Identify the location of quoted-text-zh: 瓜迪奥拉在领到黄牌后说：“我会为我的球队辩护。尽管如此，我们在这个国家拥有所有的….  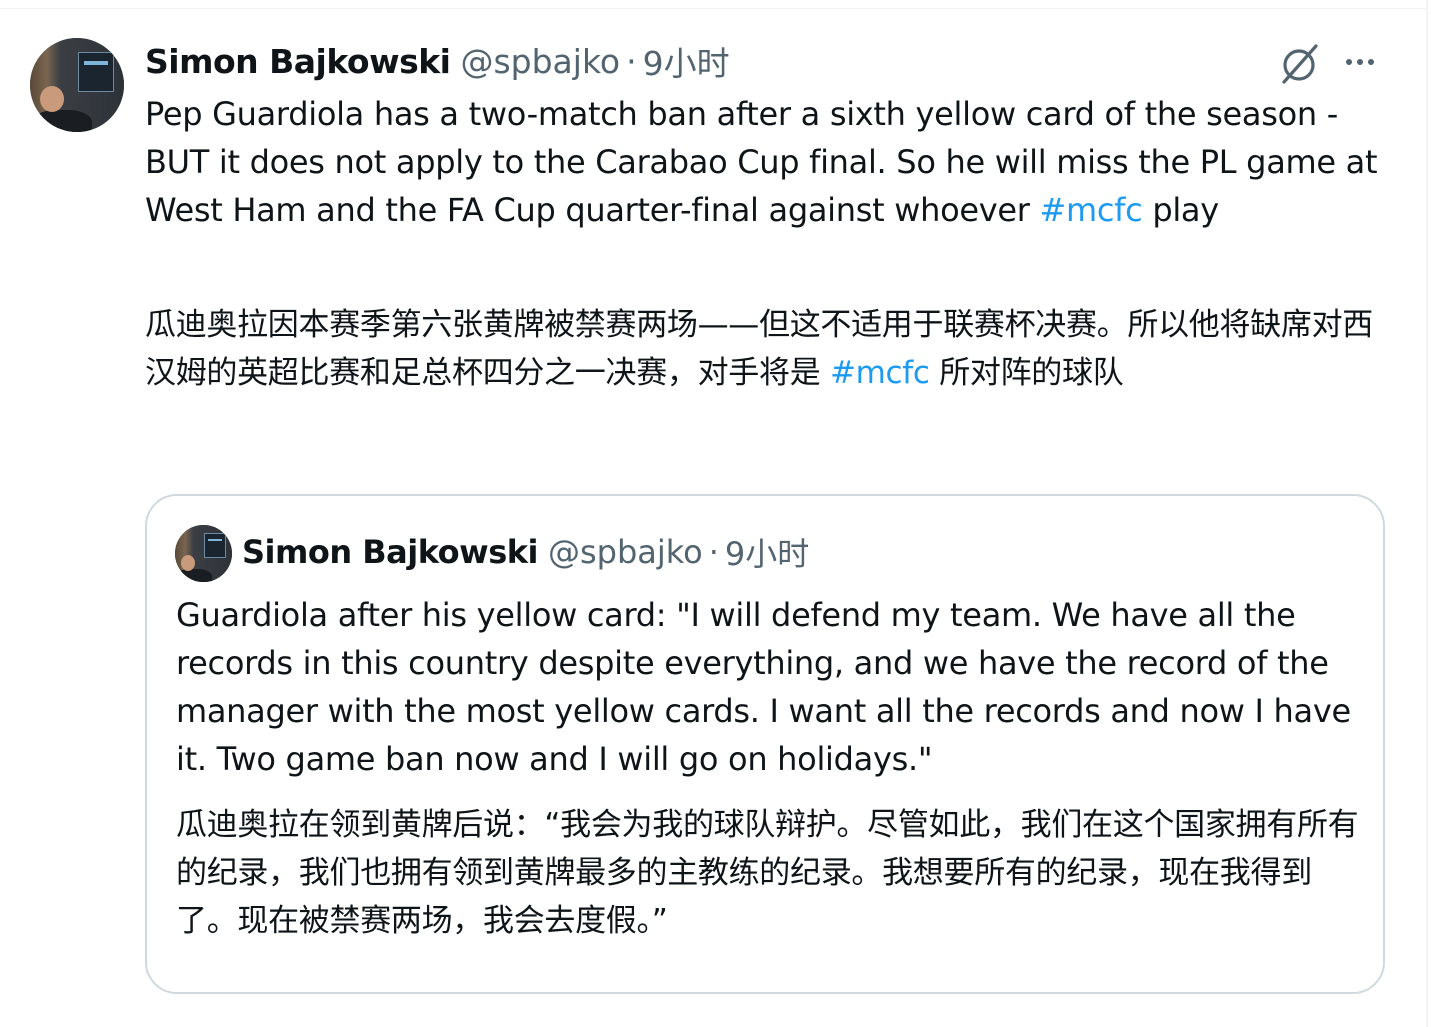
(767, 873).